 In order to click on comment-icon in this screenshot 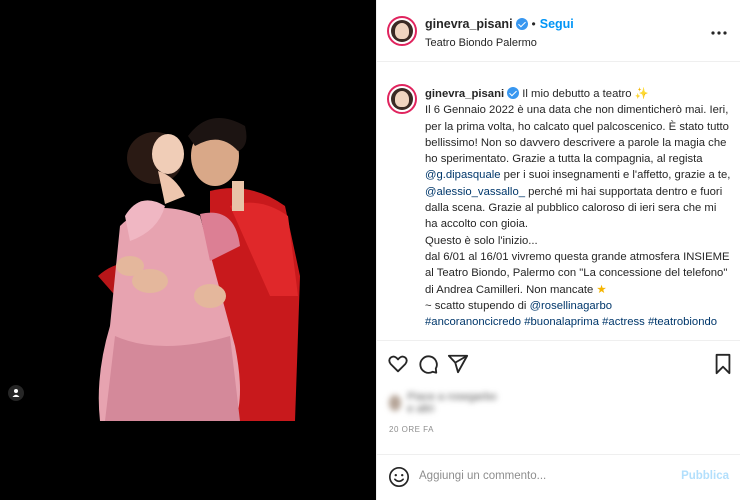, I will do `click(428, 364)`.